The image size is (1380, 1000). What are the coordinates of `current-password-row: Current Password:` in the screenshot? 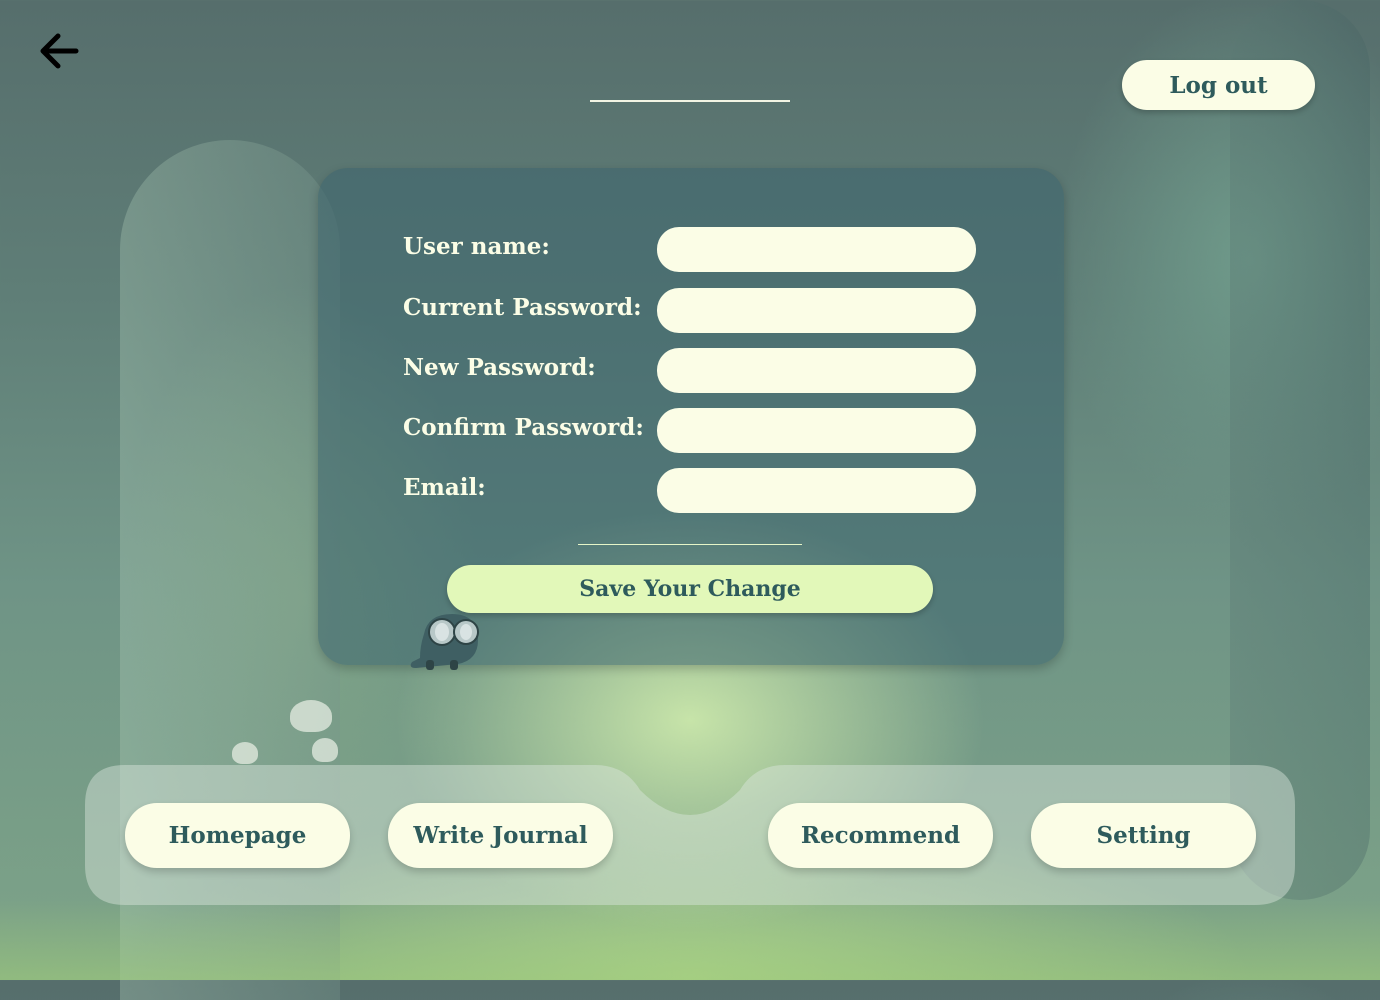 It's located at (690, 310).